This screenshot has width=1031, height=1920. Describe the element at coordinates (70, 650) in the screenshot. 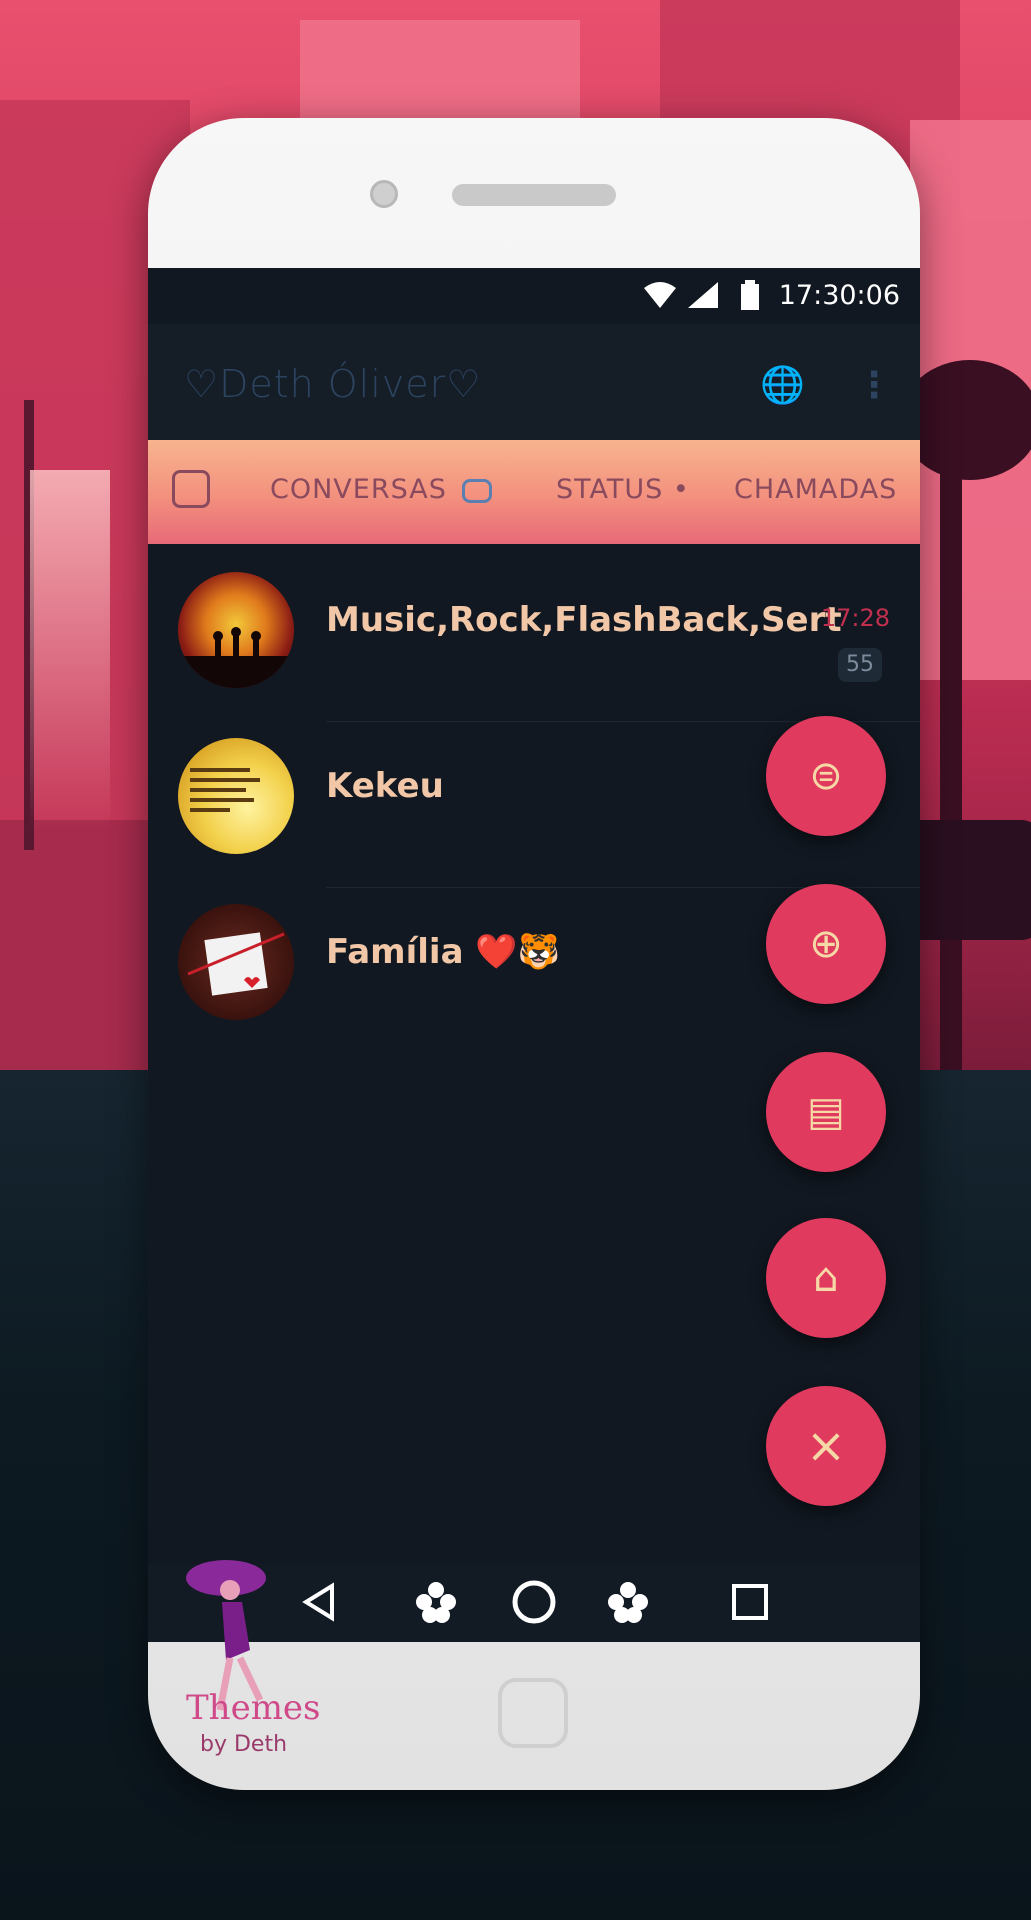

I see `lamp-light` at that location.